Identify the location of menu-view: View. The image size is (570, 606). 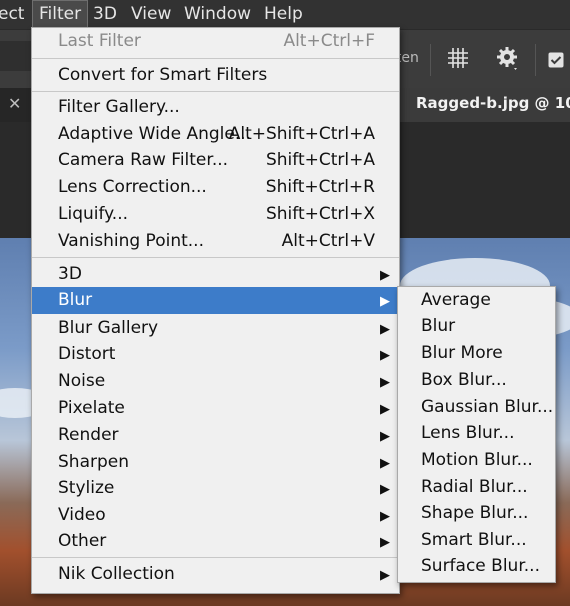
(151, 14).